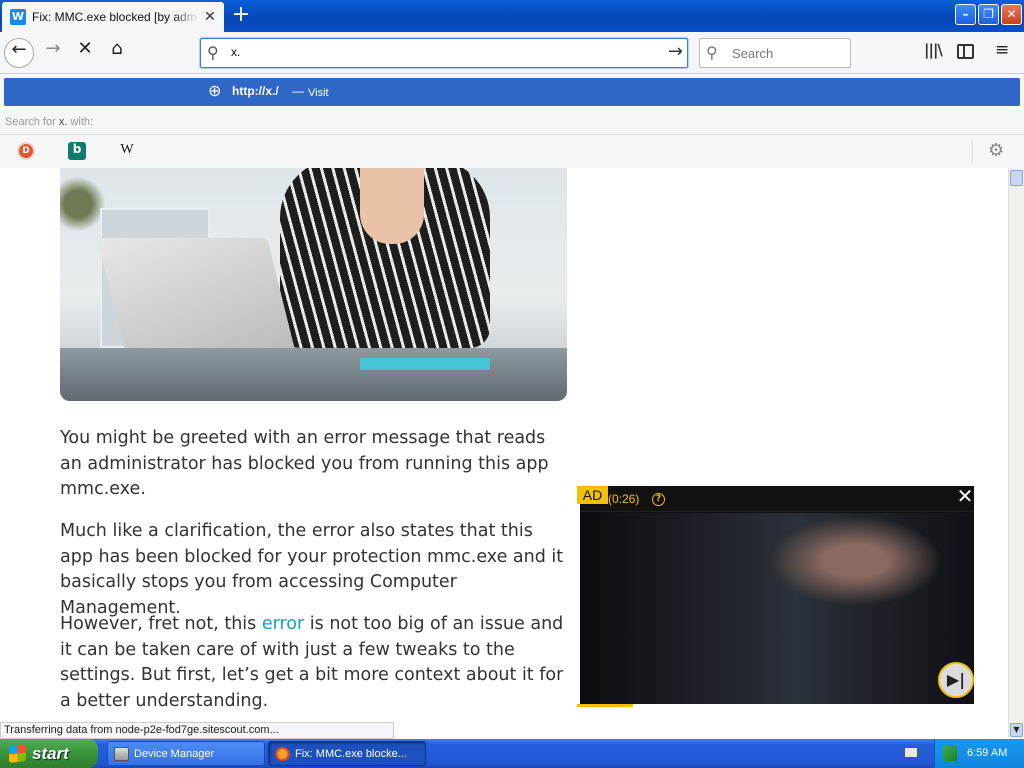  Describe the element at coordinates (965, 51) in the screenshot. I see `sidebar-toggle-icon` at that location.